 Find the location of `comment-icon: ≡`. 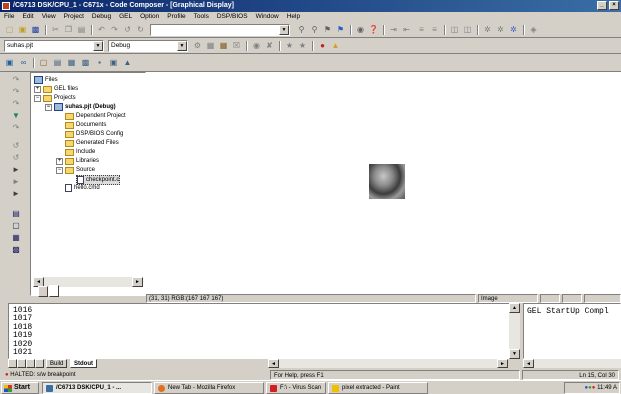

comment-icon: ≡ is located at coordinates (421, 30).